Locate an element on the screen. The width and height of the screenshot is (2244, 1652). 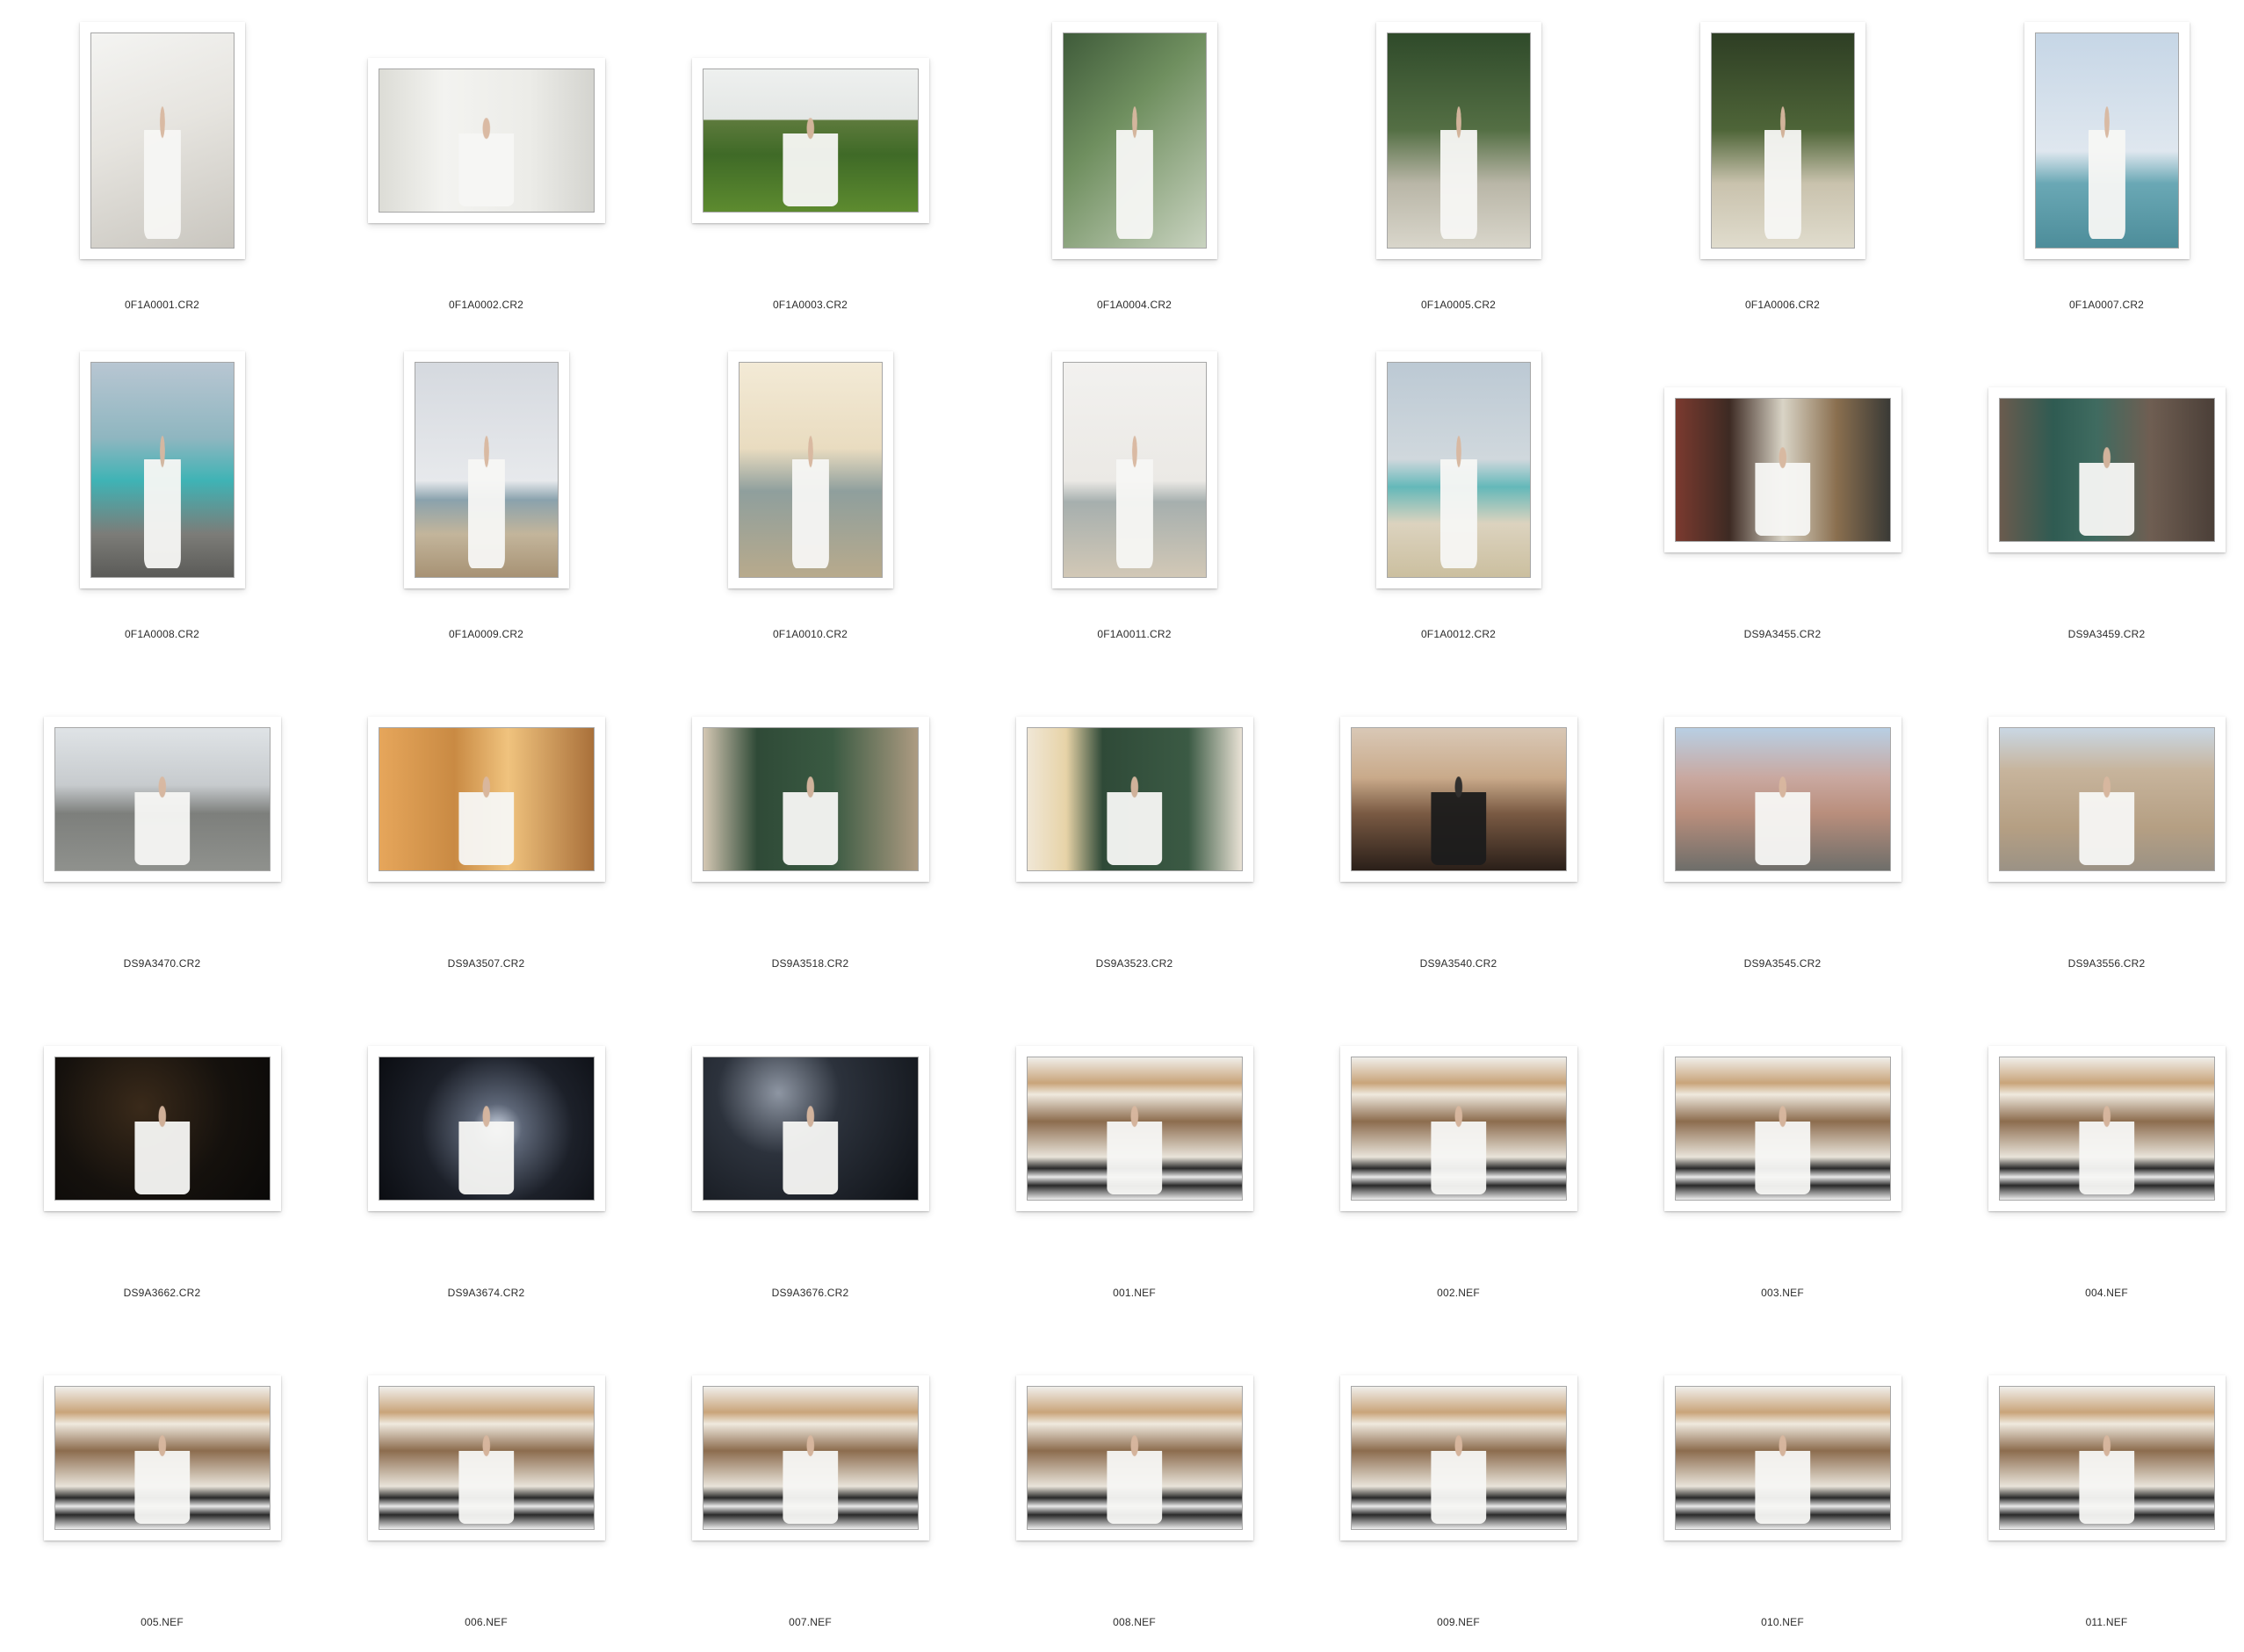
file-name-label: DS9A3518.CR2 is located at coordinates (810, 963).